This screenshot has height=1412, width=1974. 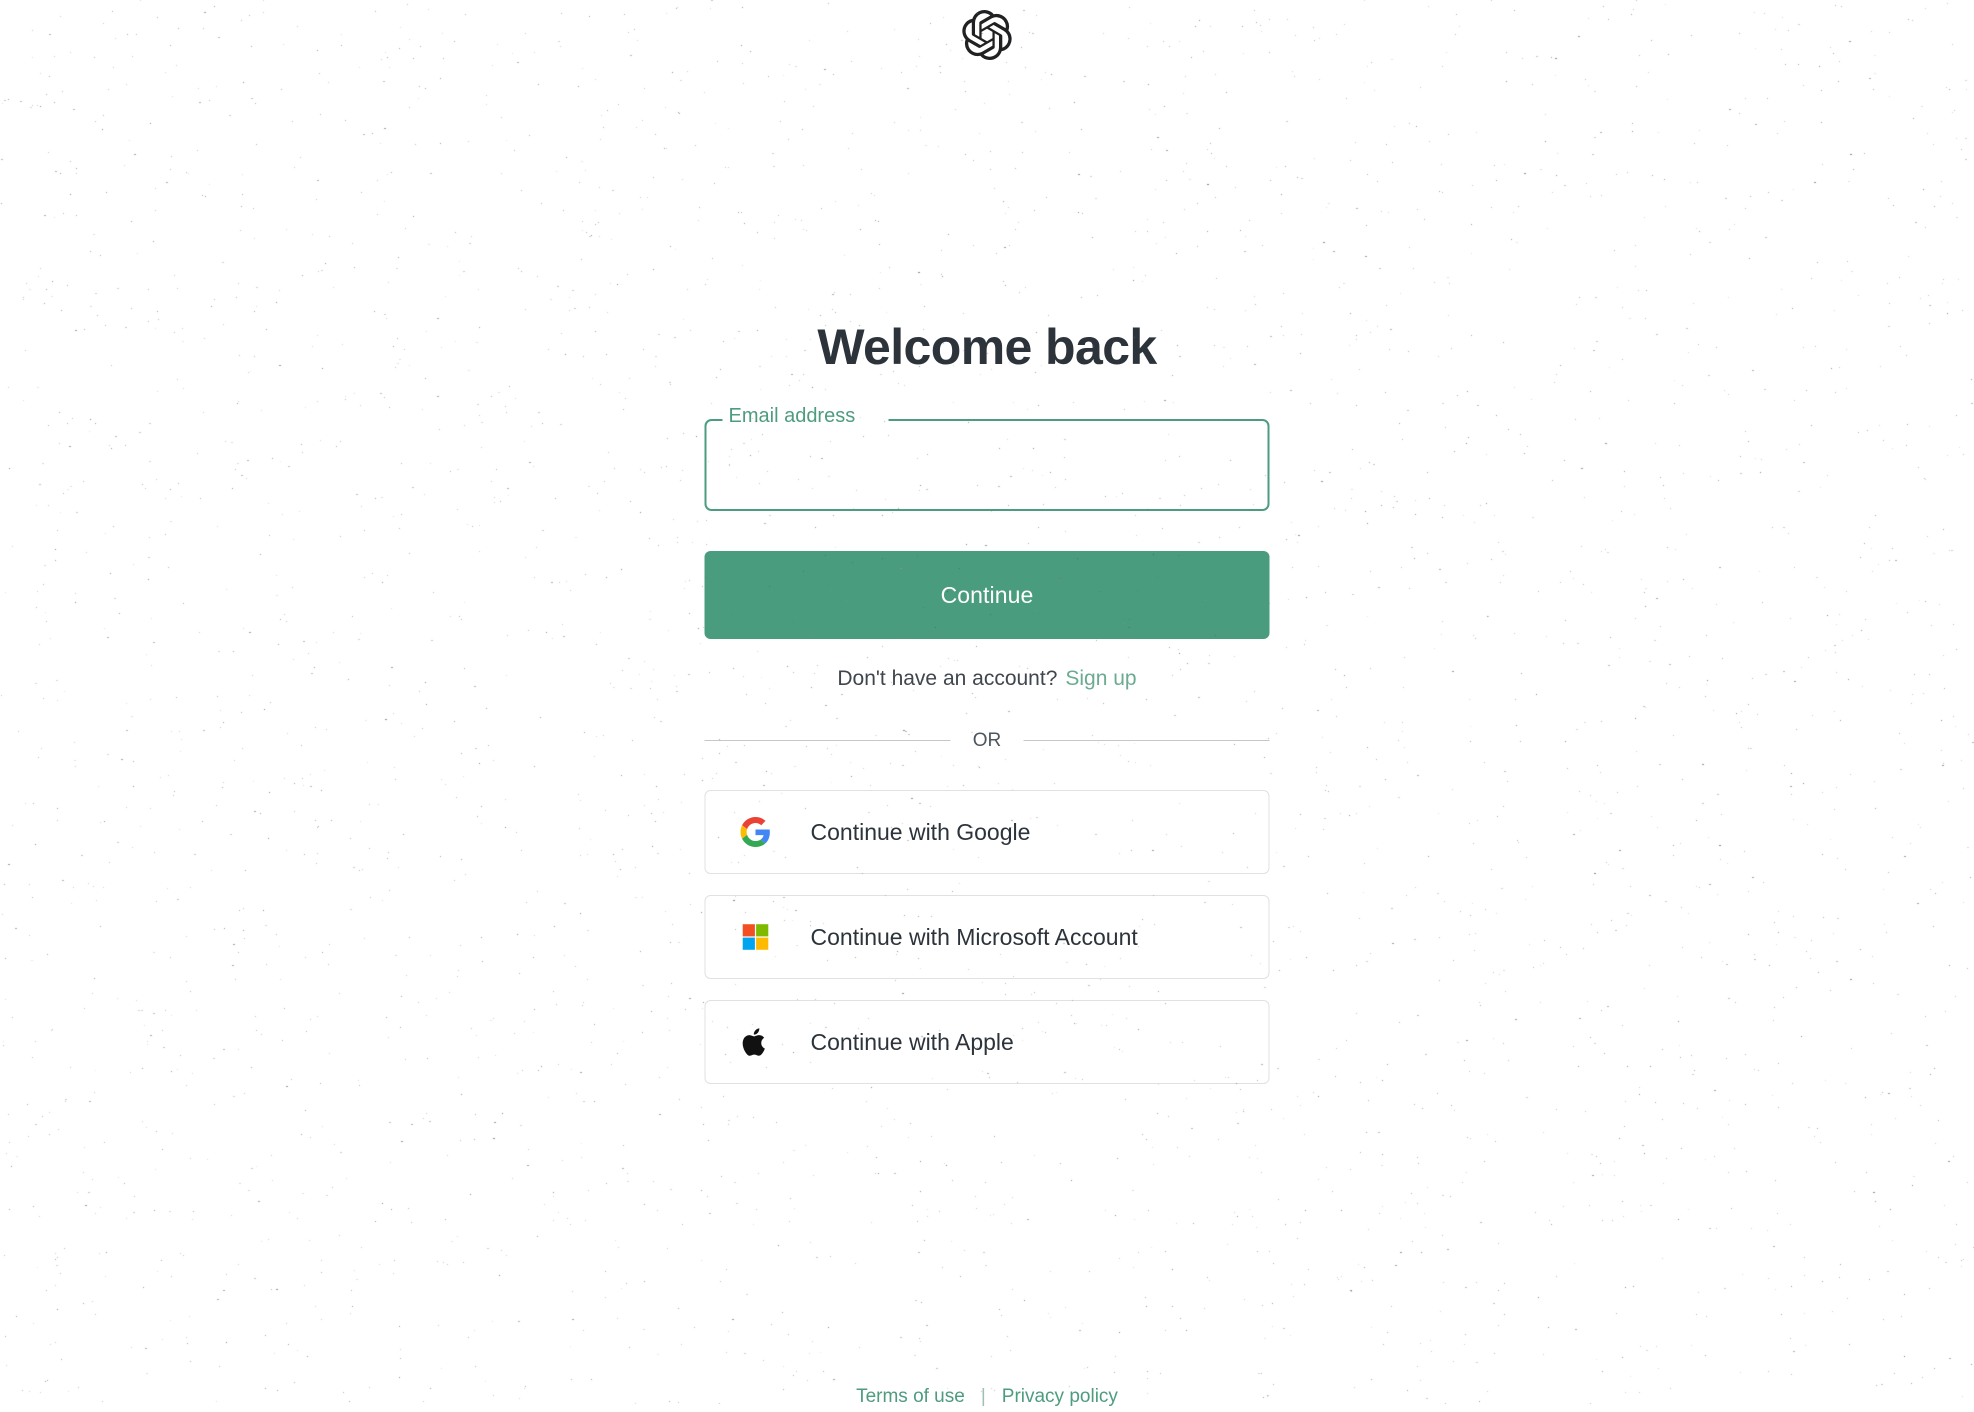 I want to click on openai-logo-icon, so click(x=987, y=35).